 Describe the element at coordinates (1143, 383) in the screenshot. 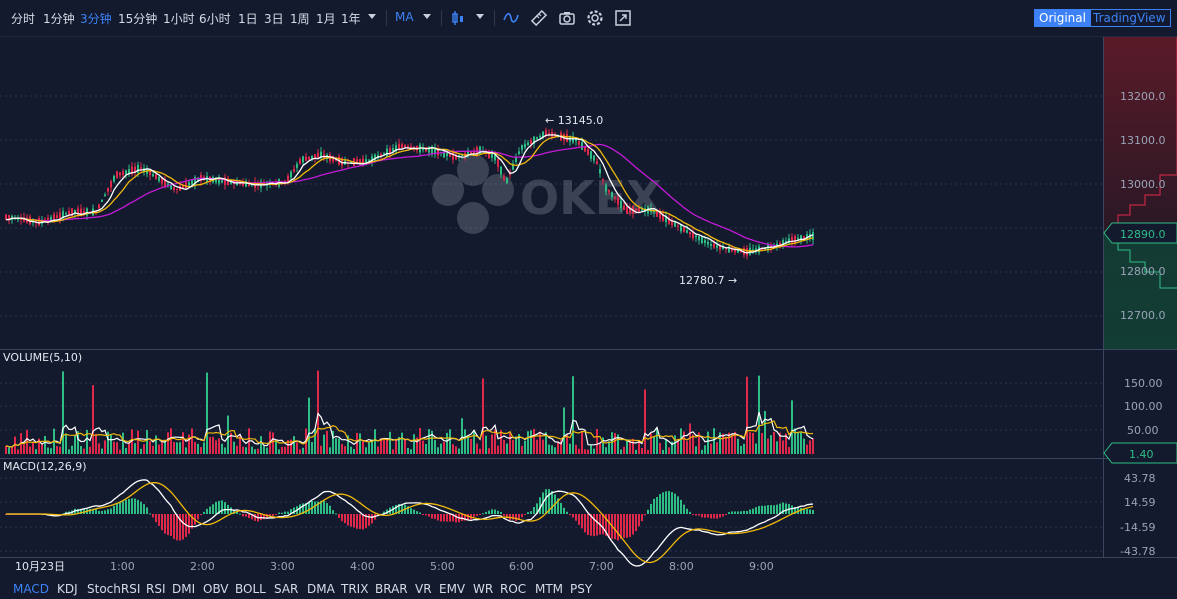

I see `volume-tick: 150.00` at that location.